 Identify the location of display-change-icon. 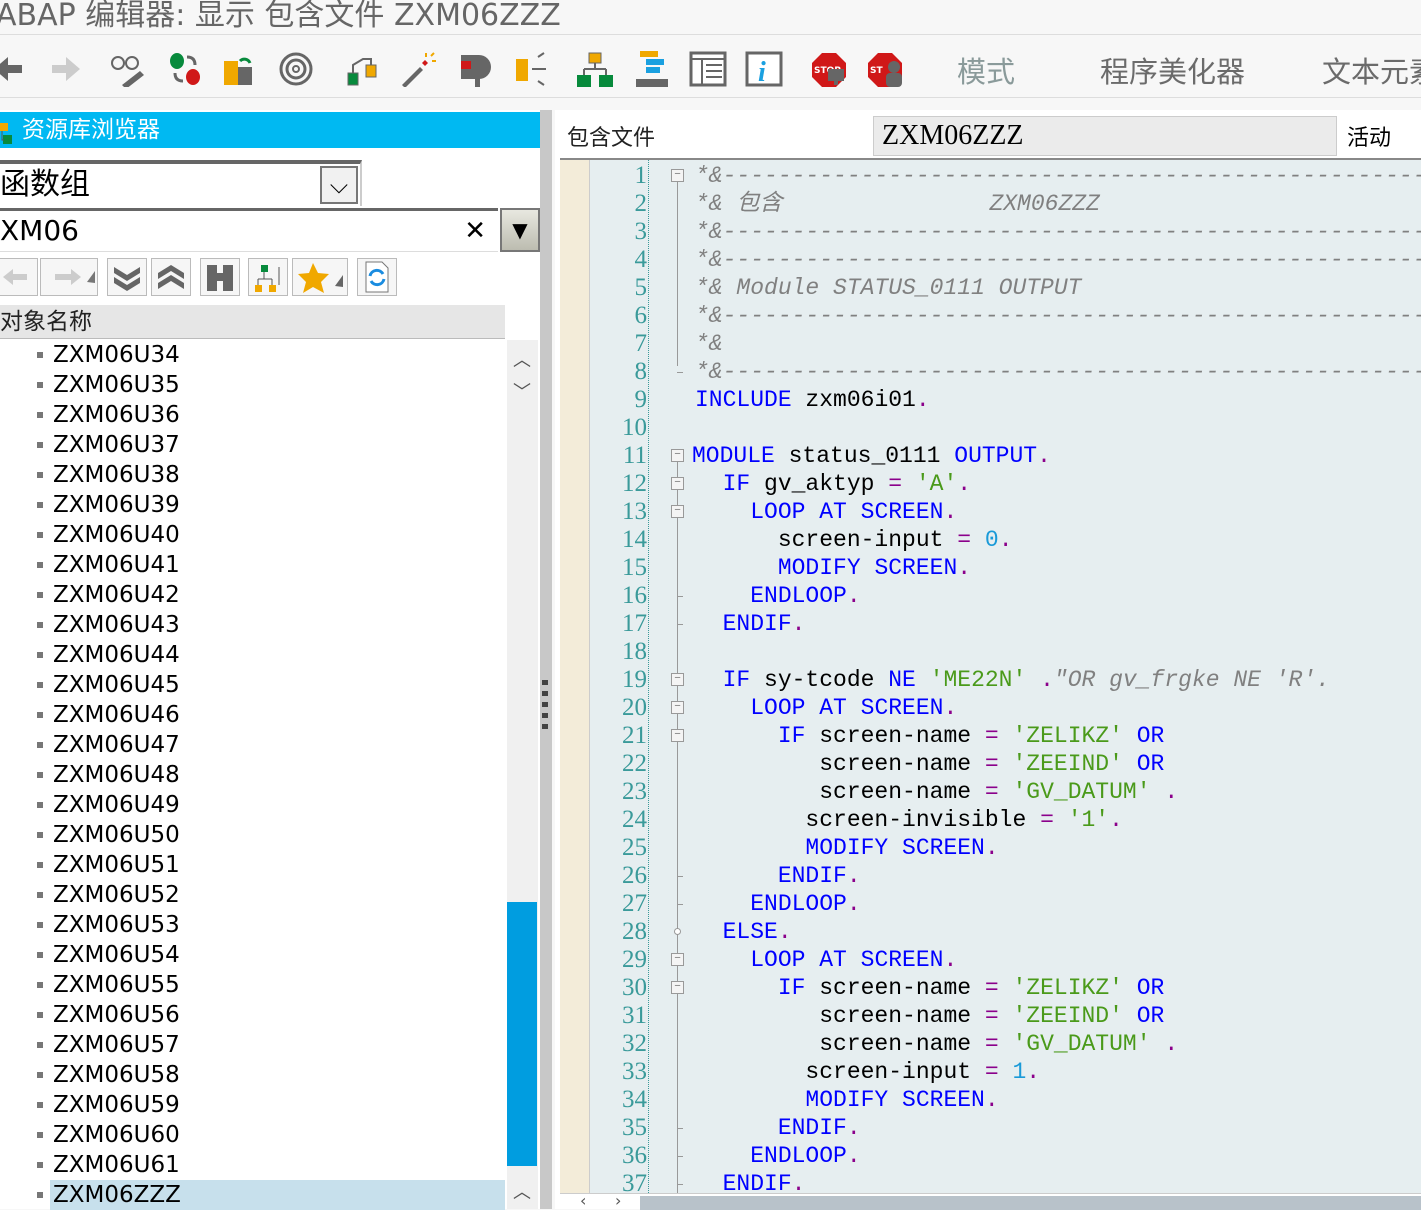
(128, 70).